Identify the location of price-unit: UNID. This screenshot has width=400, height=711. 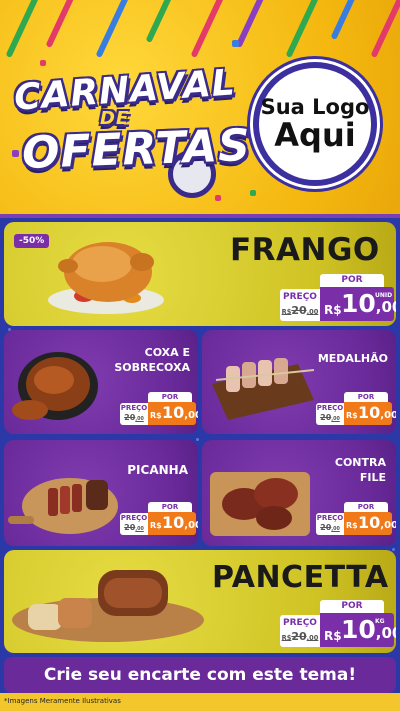
(384, 295).